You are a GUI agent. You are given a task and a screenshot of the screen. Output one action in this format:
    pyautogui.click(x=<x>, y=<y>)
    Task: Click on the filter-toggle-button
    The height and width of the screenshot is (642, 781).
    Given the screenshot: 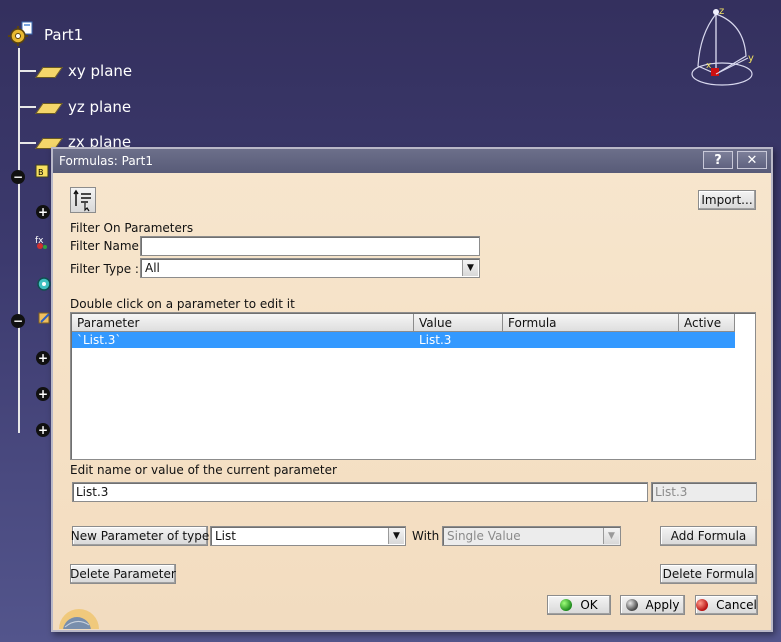 What is the action you would take?
    pyautogui.click(x=83, y=200)
    